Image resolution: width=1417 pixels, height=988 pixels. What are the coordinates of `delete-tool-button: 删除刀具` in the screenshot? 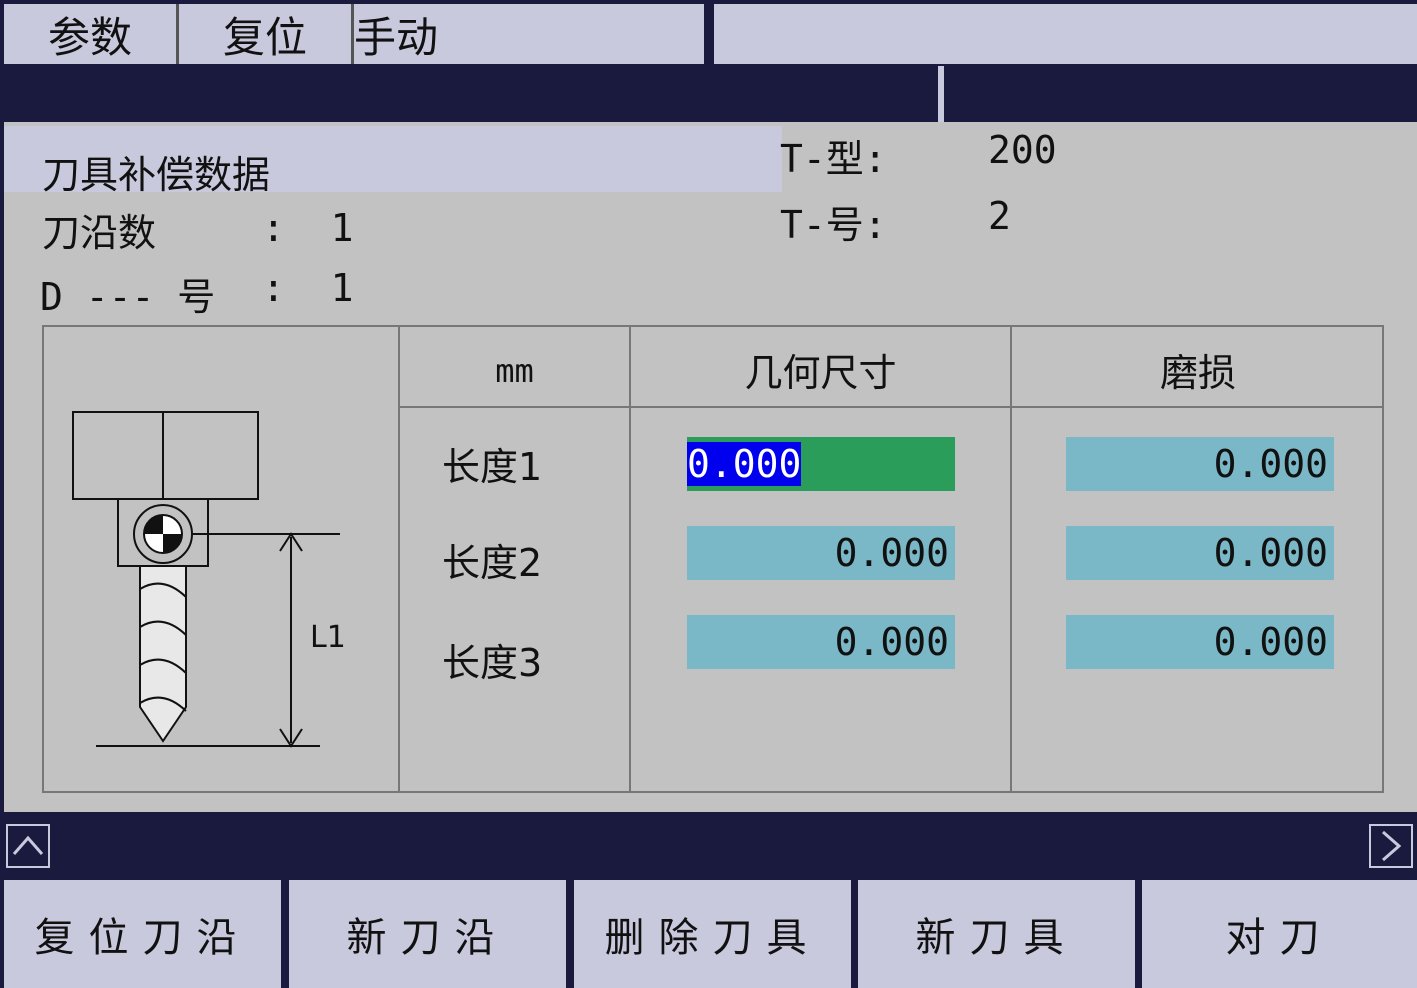 It's located at (712, 934).